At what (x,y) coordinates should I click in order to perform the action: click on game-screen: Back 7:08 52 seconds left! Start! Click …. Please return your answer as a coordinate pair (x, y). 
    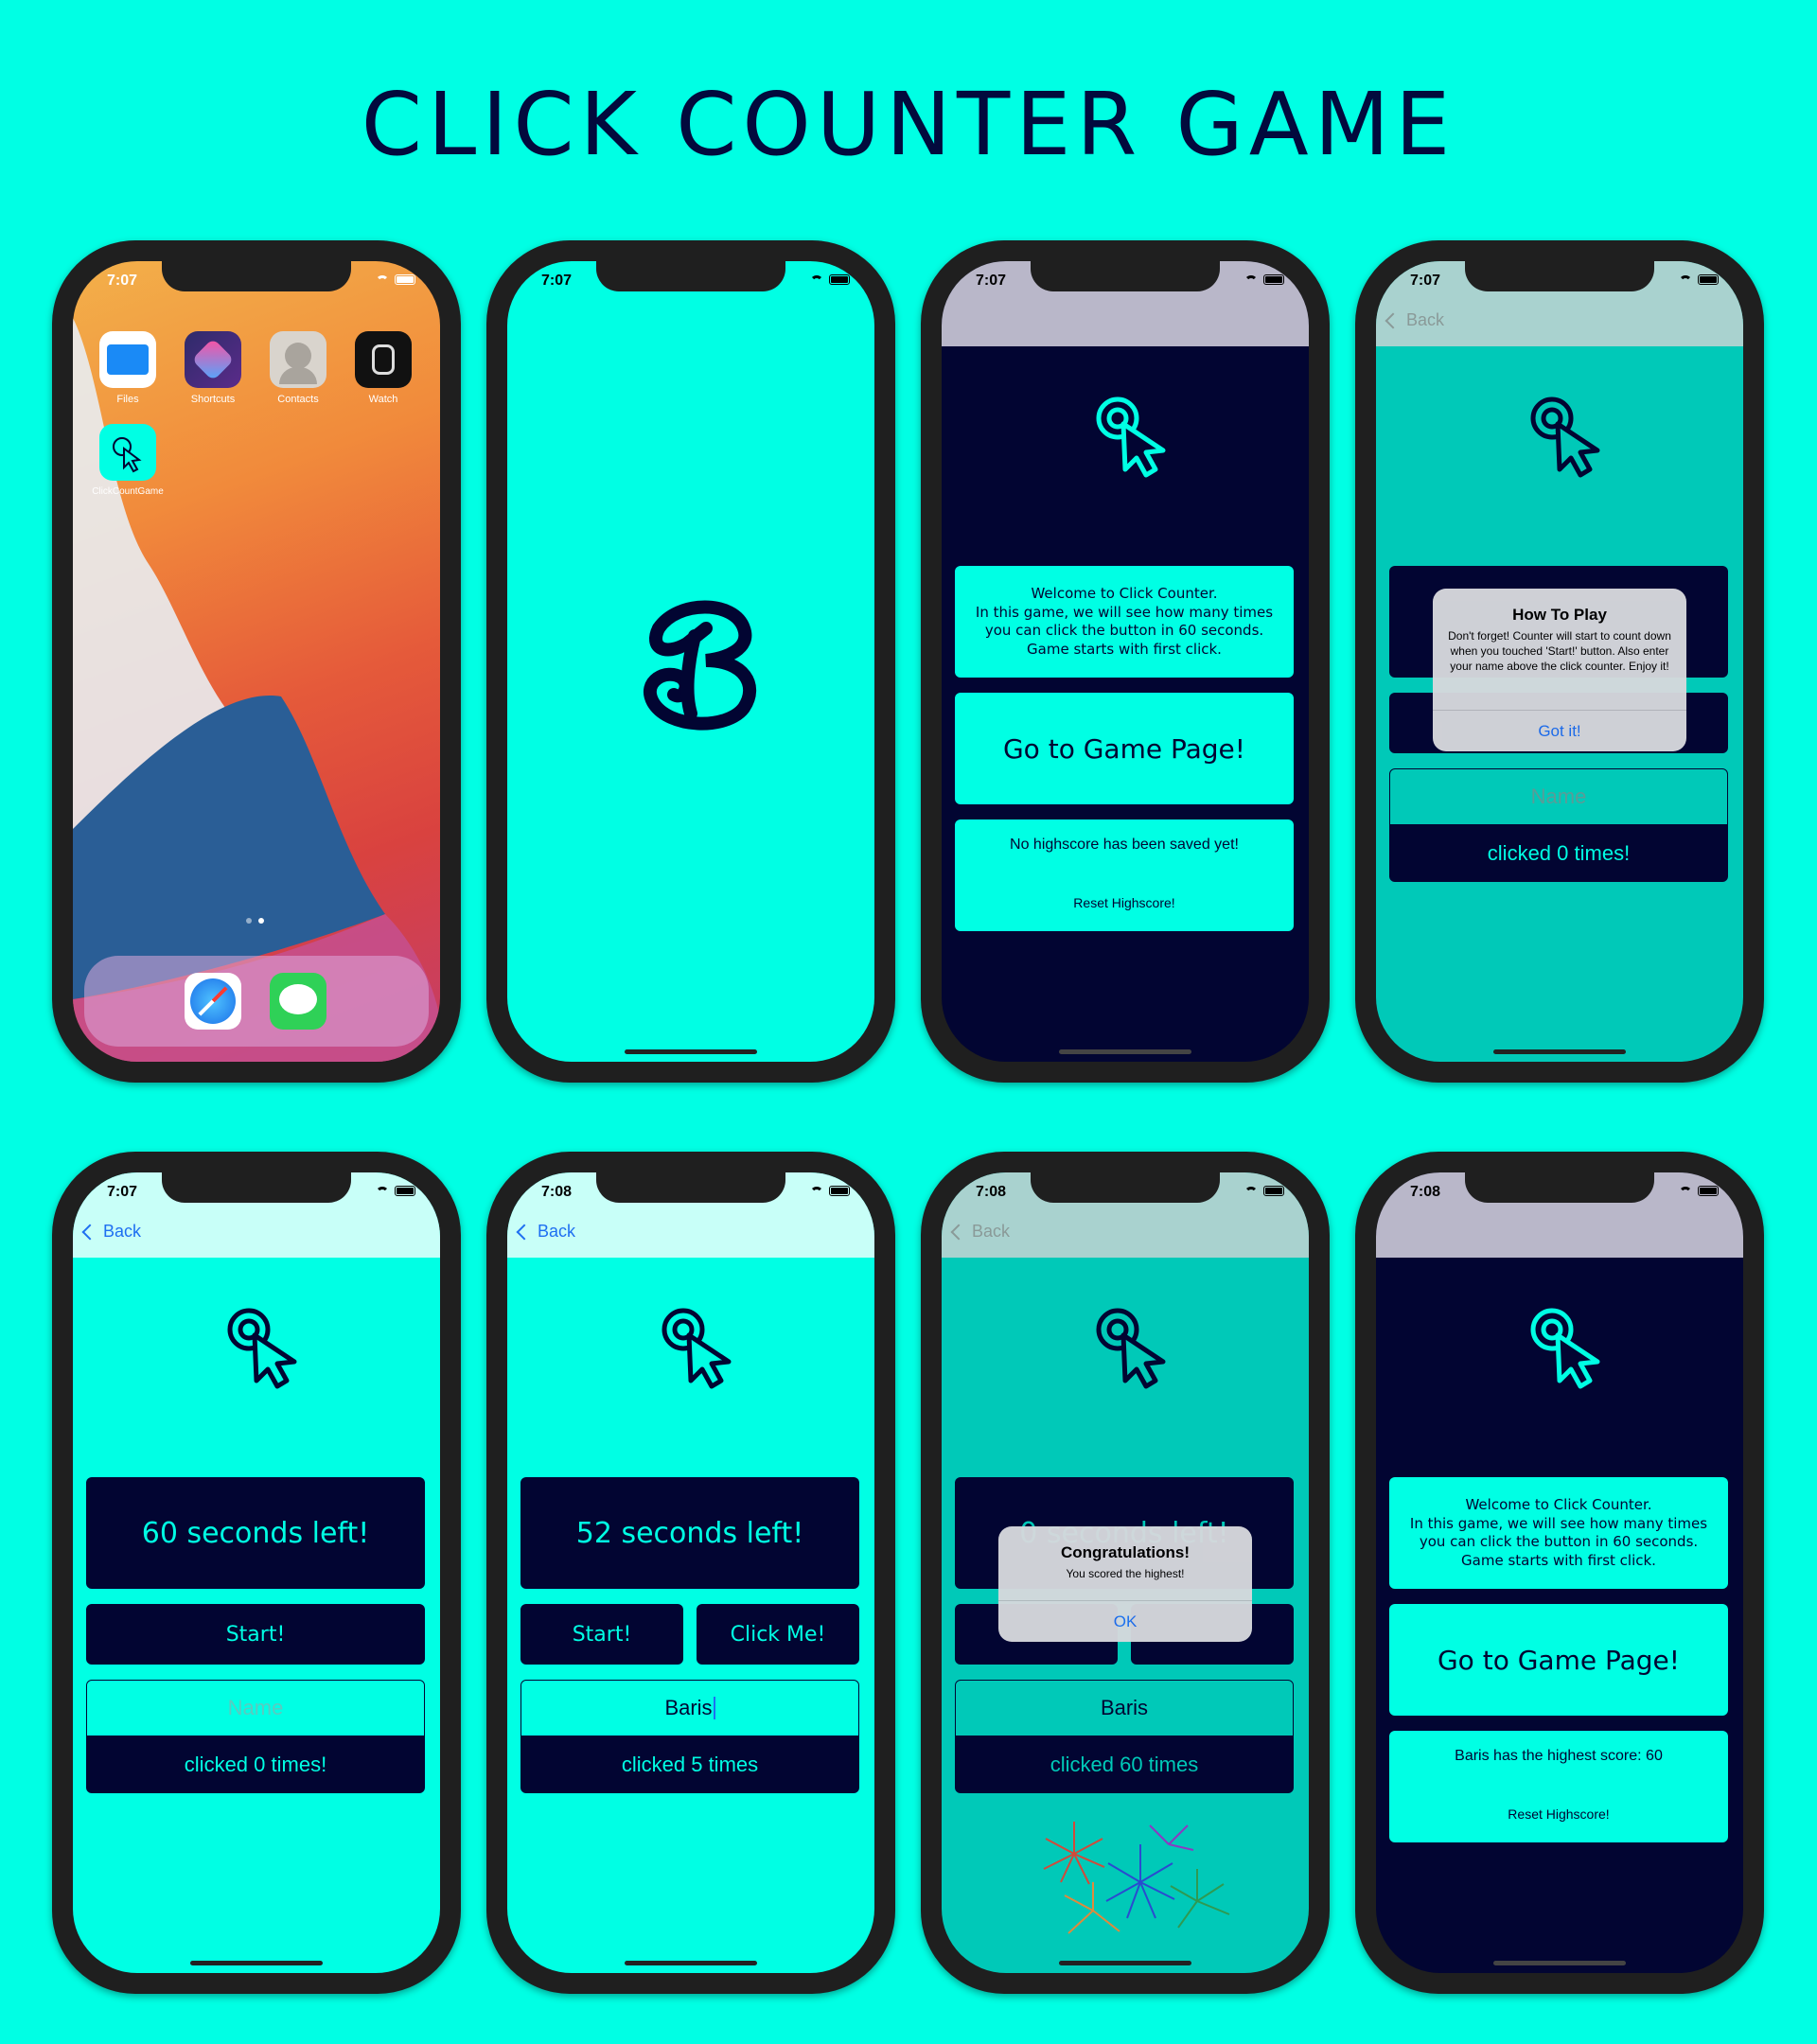
    Looking at the image, I should click on (691, 1572).